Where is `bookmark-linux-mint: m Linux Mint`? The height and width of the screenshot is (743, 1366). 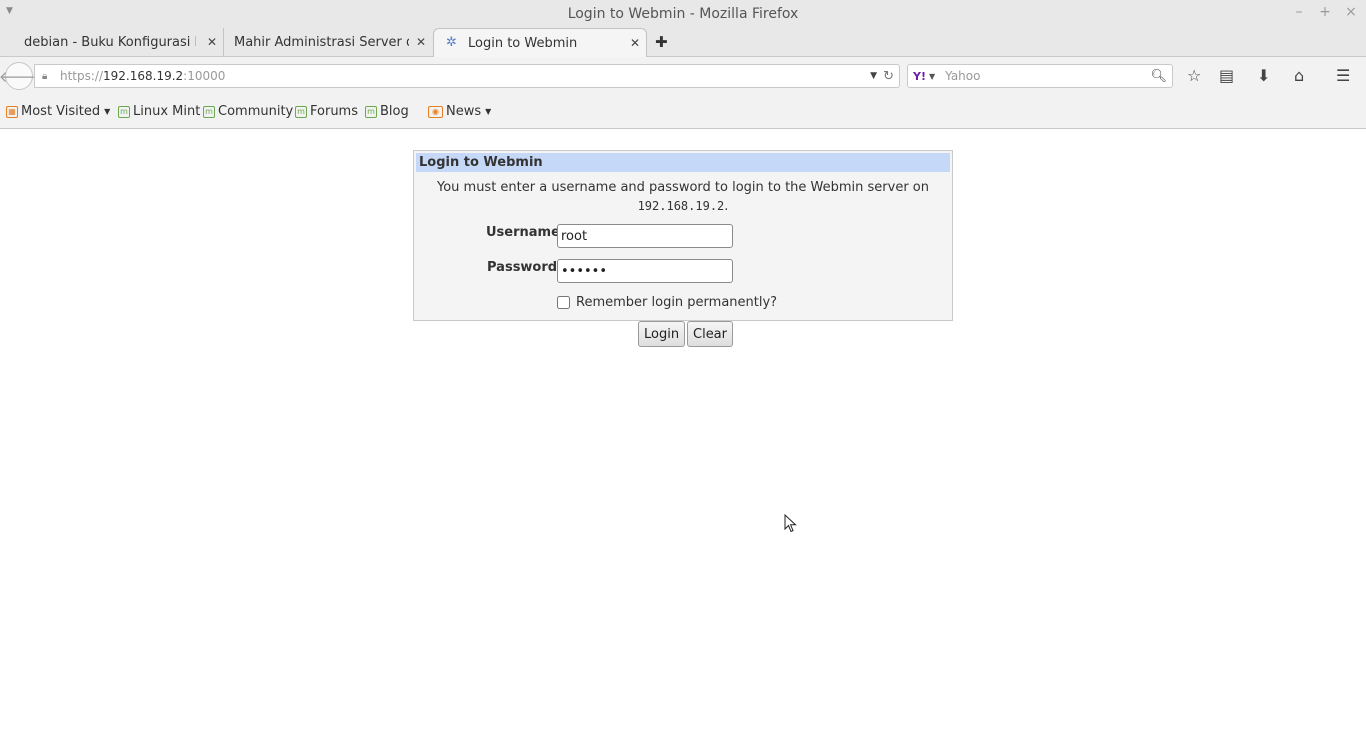 bookmark-linux-mint: m Linux Mint is located at coordinates (159, 111).